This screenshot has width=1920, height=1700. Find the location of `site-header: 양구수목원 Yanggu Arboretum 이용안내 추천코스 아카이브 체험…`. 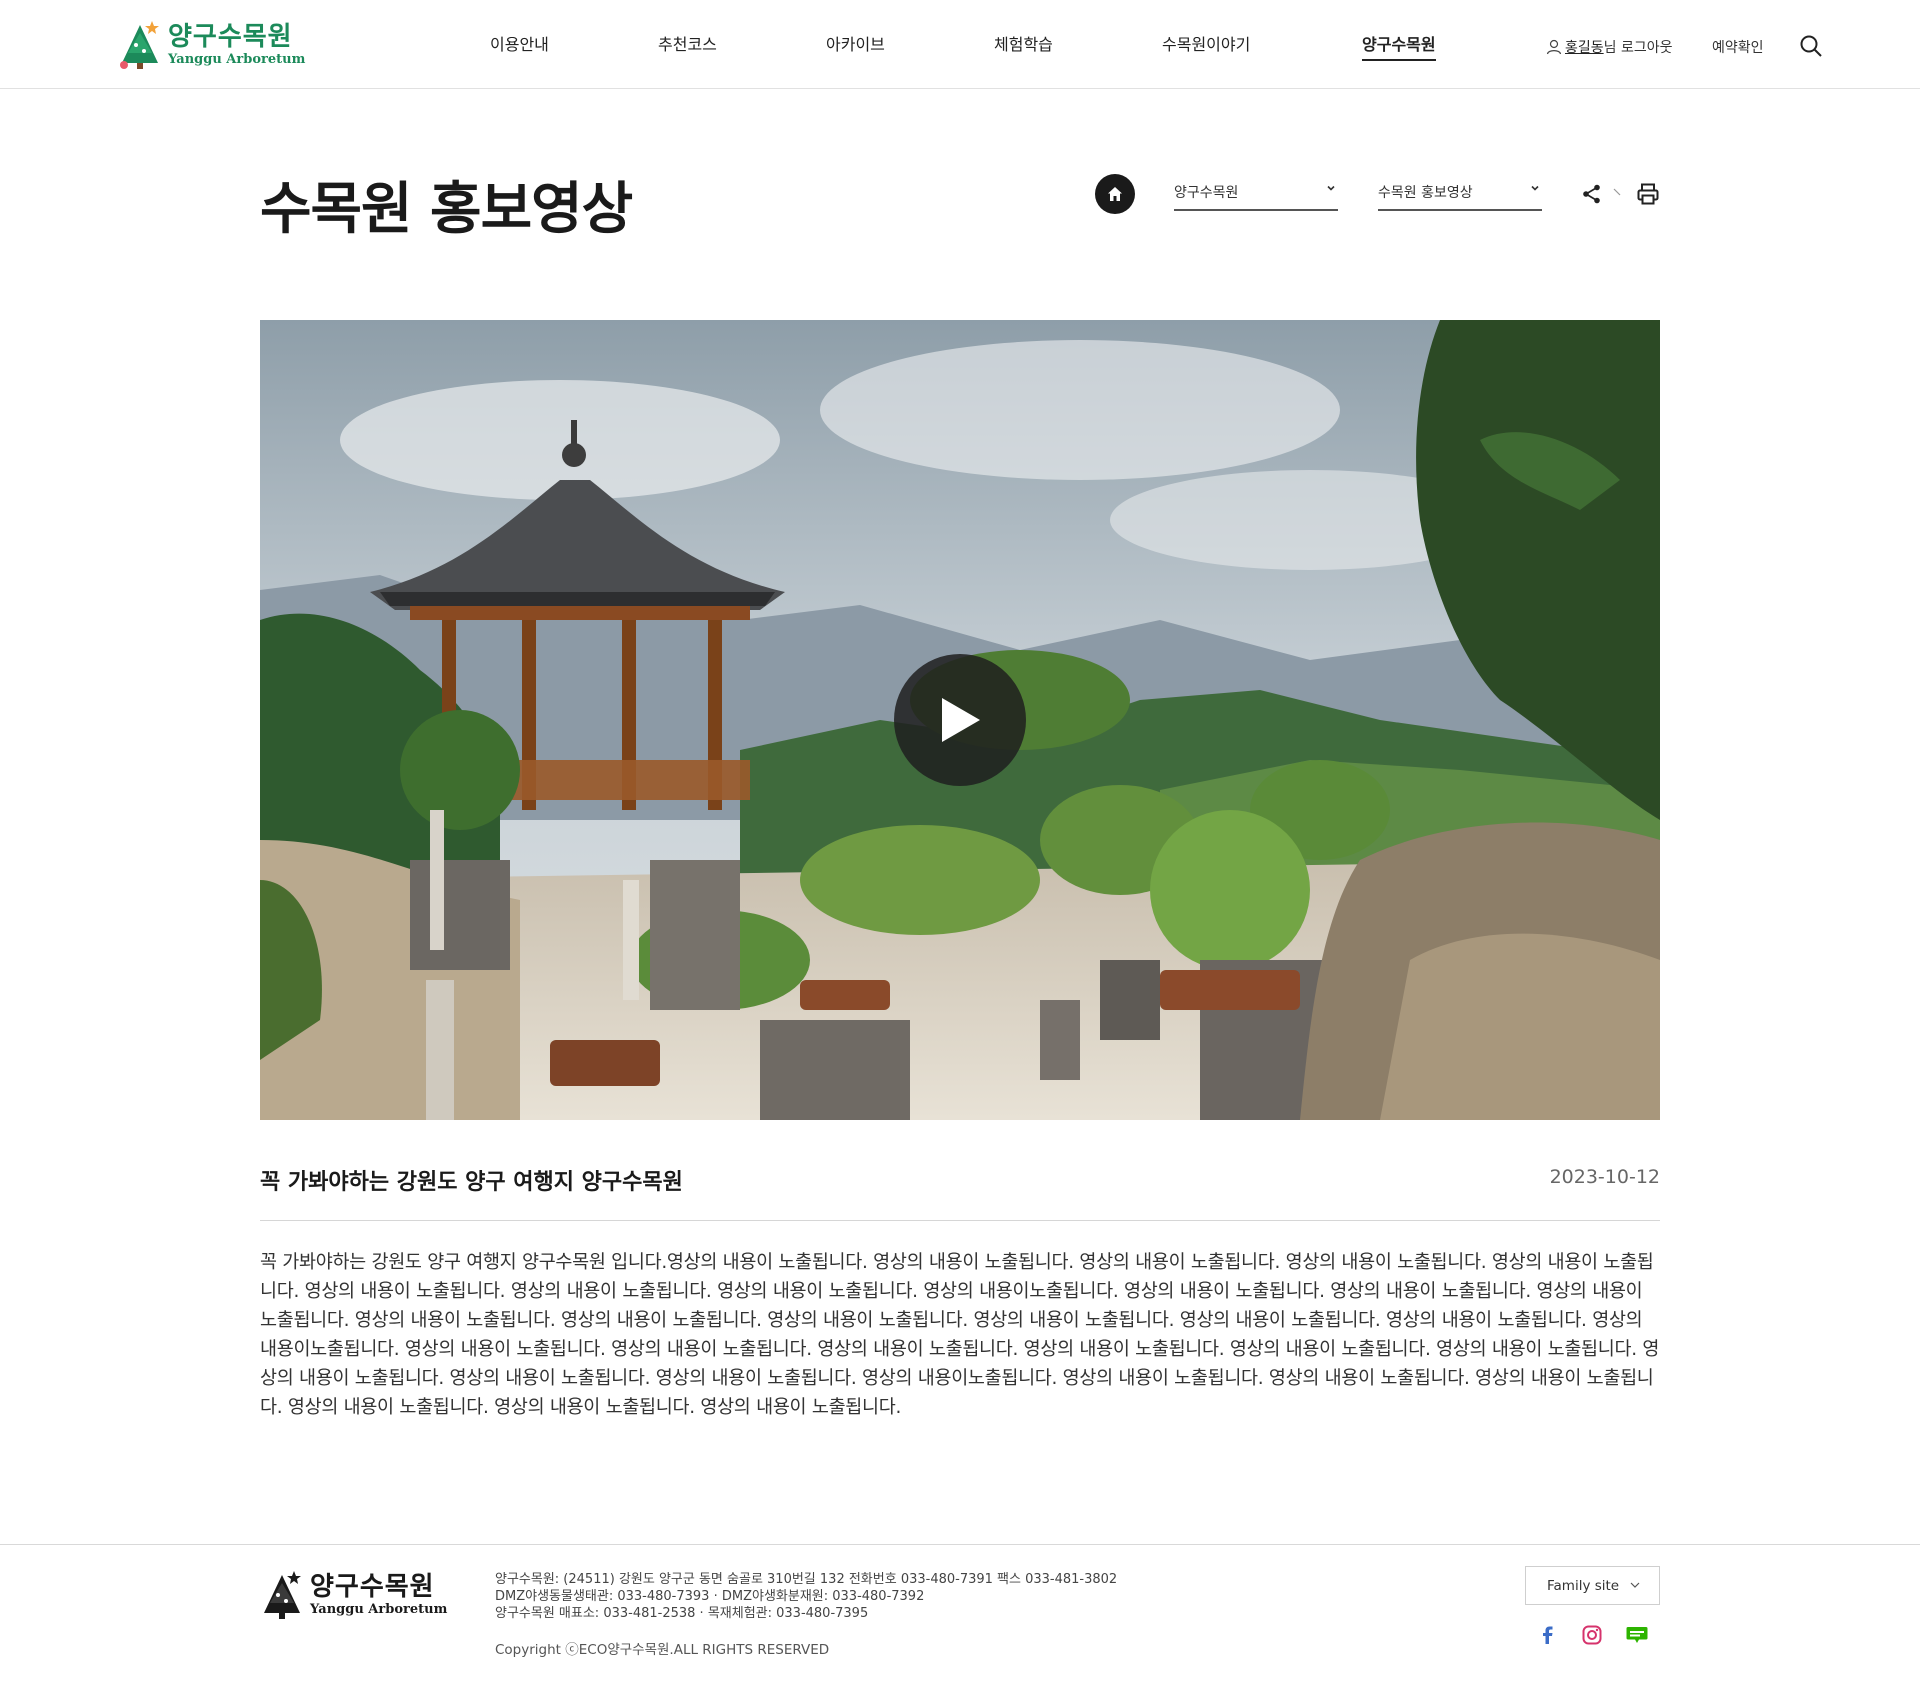

site-header: 양구수목원 Yanggu Arboretum 이용안내 추천코스 아카이브 체험… is located at coordinates (960, 44).